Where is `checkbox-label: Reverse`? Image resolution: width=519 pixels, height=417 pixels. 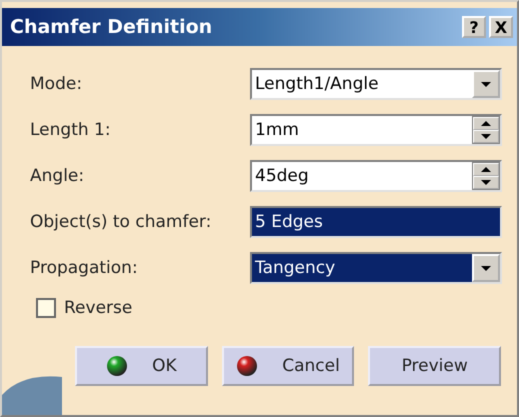
checkbox-label: Reverse is located at coordinates (98, 308).